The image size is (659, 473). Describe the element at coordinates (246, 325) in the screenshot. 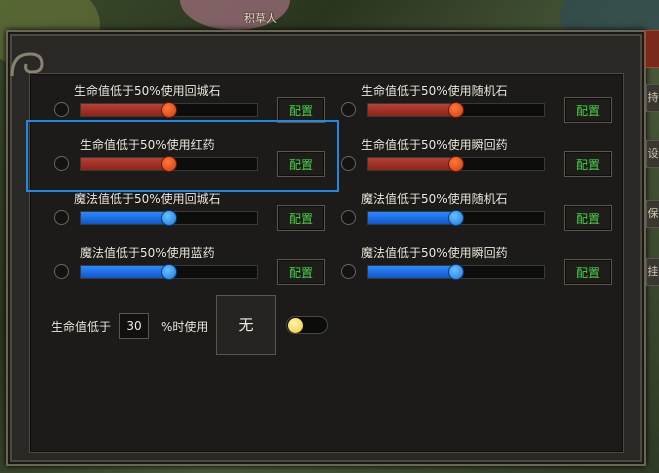

I see `item-slot: 无` at that location.